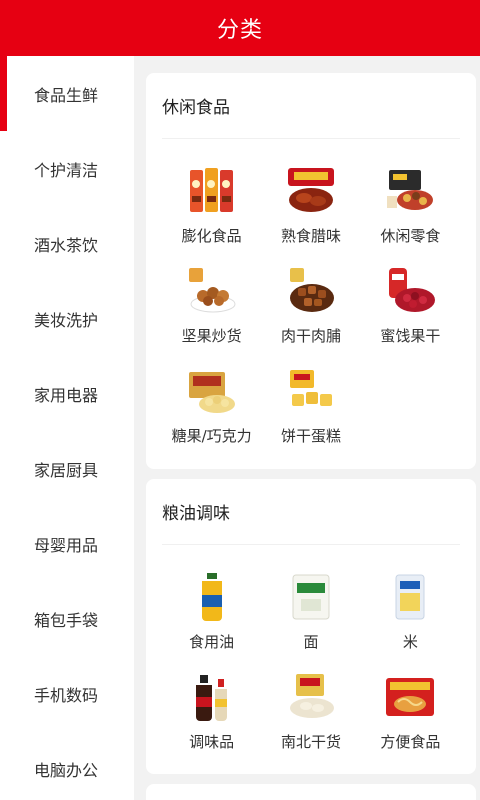  Describe the element at coordinates (311, 597) in the screenshot. I see `flour-bag-icon` at that location.